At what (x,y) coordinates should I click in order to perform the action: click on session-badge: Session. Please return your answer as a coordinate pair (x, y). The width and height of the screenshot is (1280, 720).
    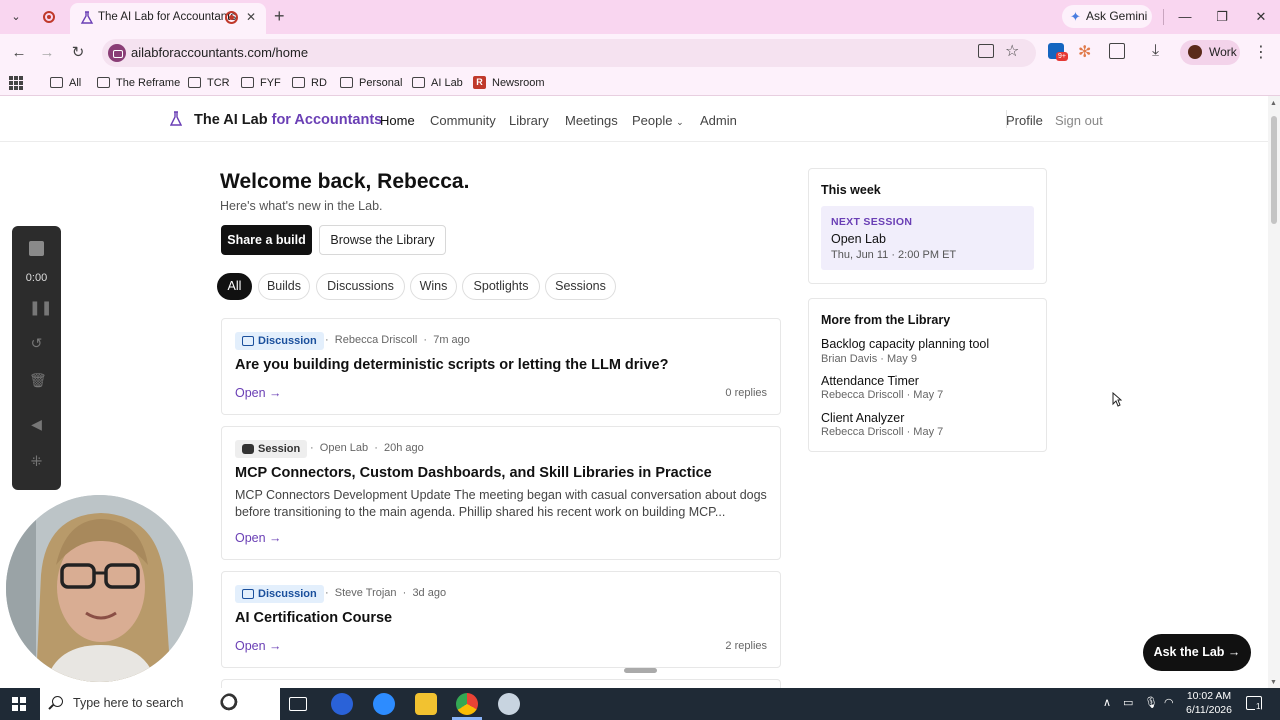
    Looking at the image, I should click on (271, 449).